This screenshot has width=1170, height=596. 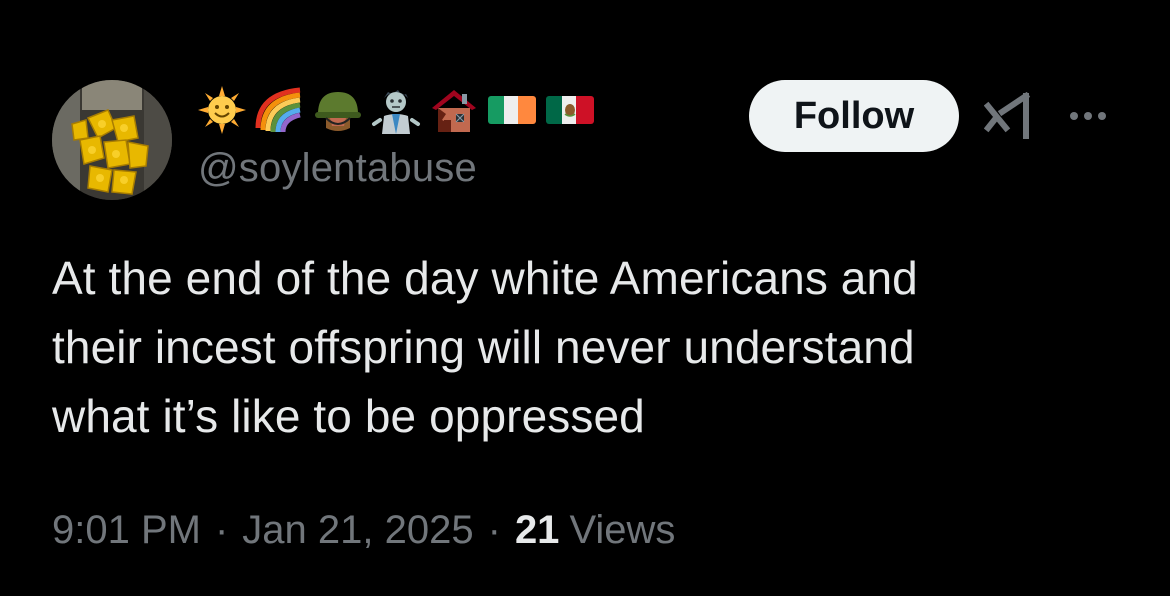 What do you see at coordinates (337, 168) in the screenshot?
I see `author-handle: @soylentabuse` at bounding box center [337, 168].